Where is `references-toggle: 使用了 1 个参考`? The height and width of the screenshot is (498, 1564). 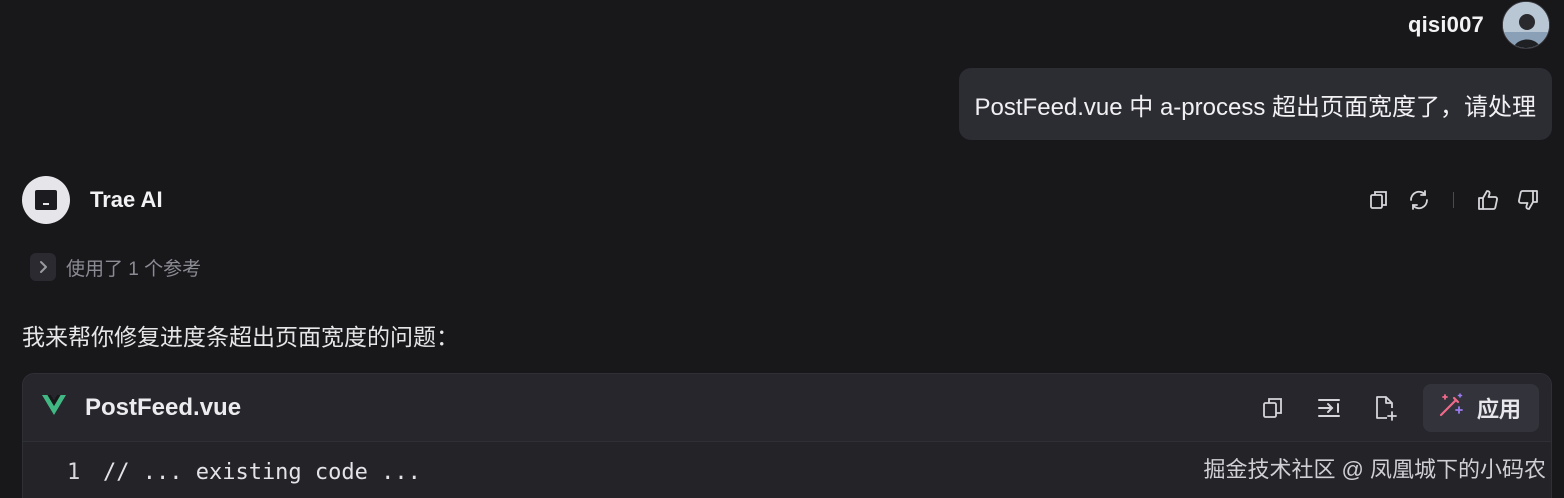 references-toggle: 使用了 1 个参考 is located at coordinates (115, 267).